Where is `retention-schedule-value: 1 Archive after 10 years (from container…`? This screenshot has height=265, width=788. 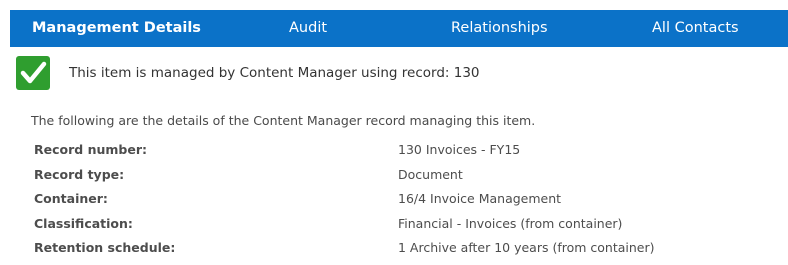 retention-schedule-value: 1 Archive after 10 years (from container… is located at coordinates (526, 247).